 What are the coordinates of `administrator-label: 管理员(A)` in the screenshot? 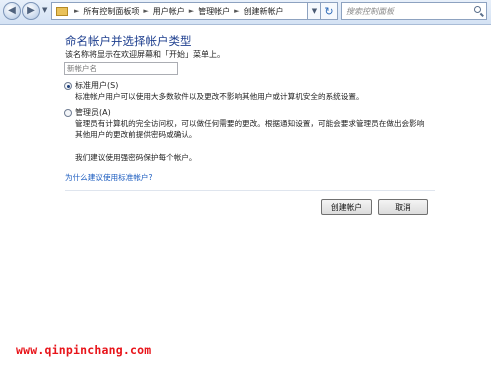 It's located at (93, 112).